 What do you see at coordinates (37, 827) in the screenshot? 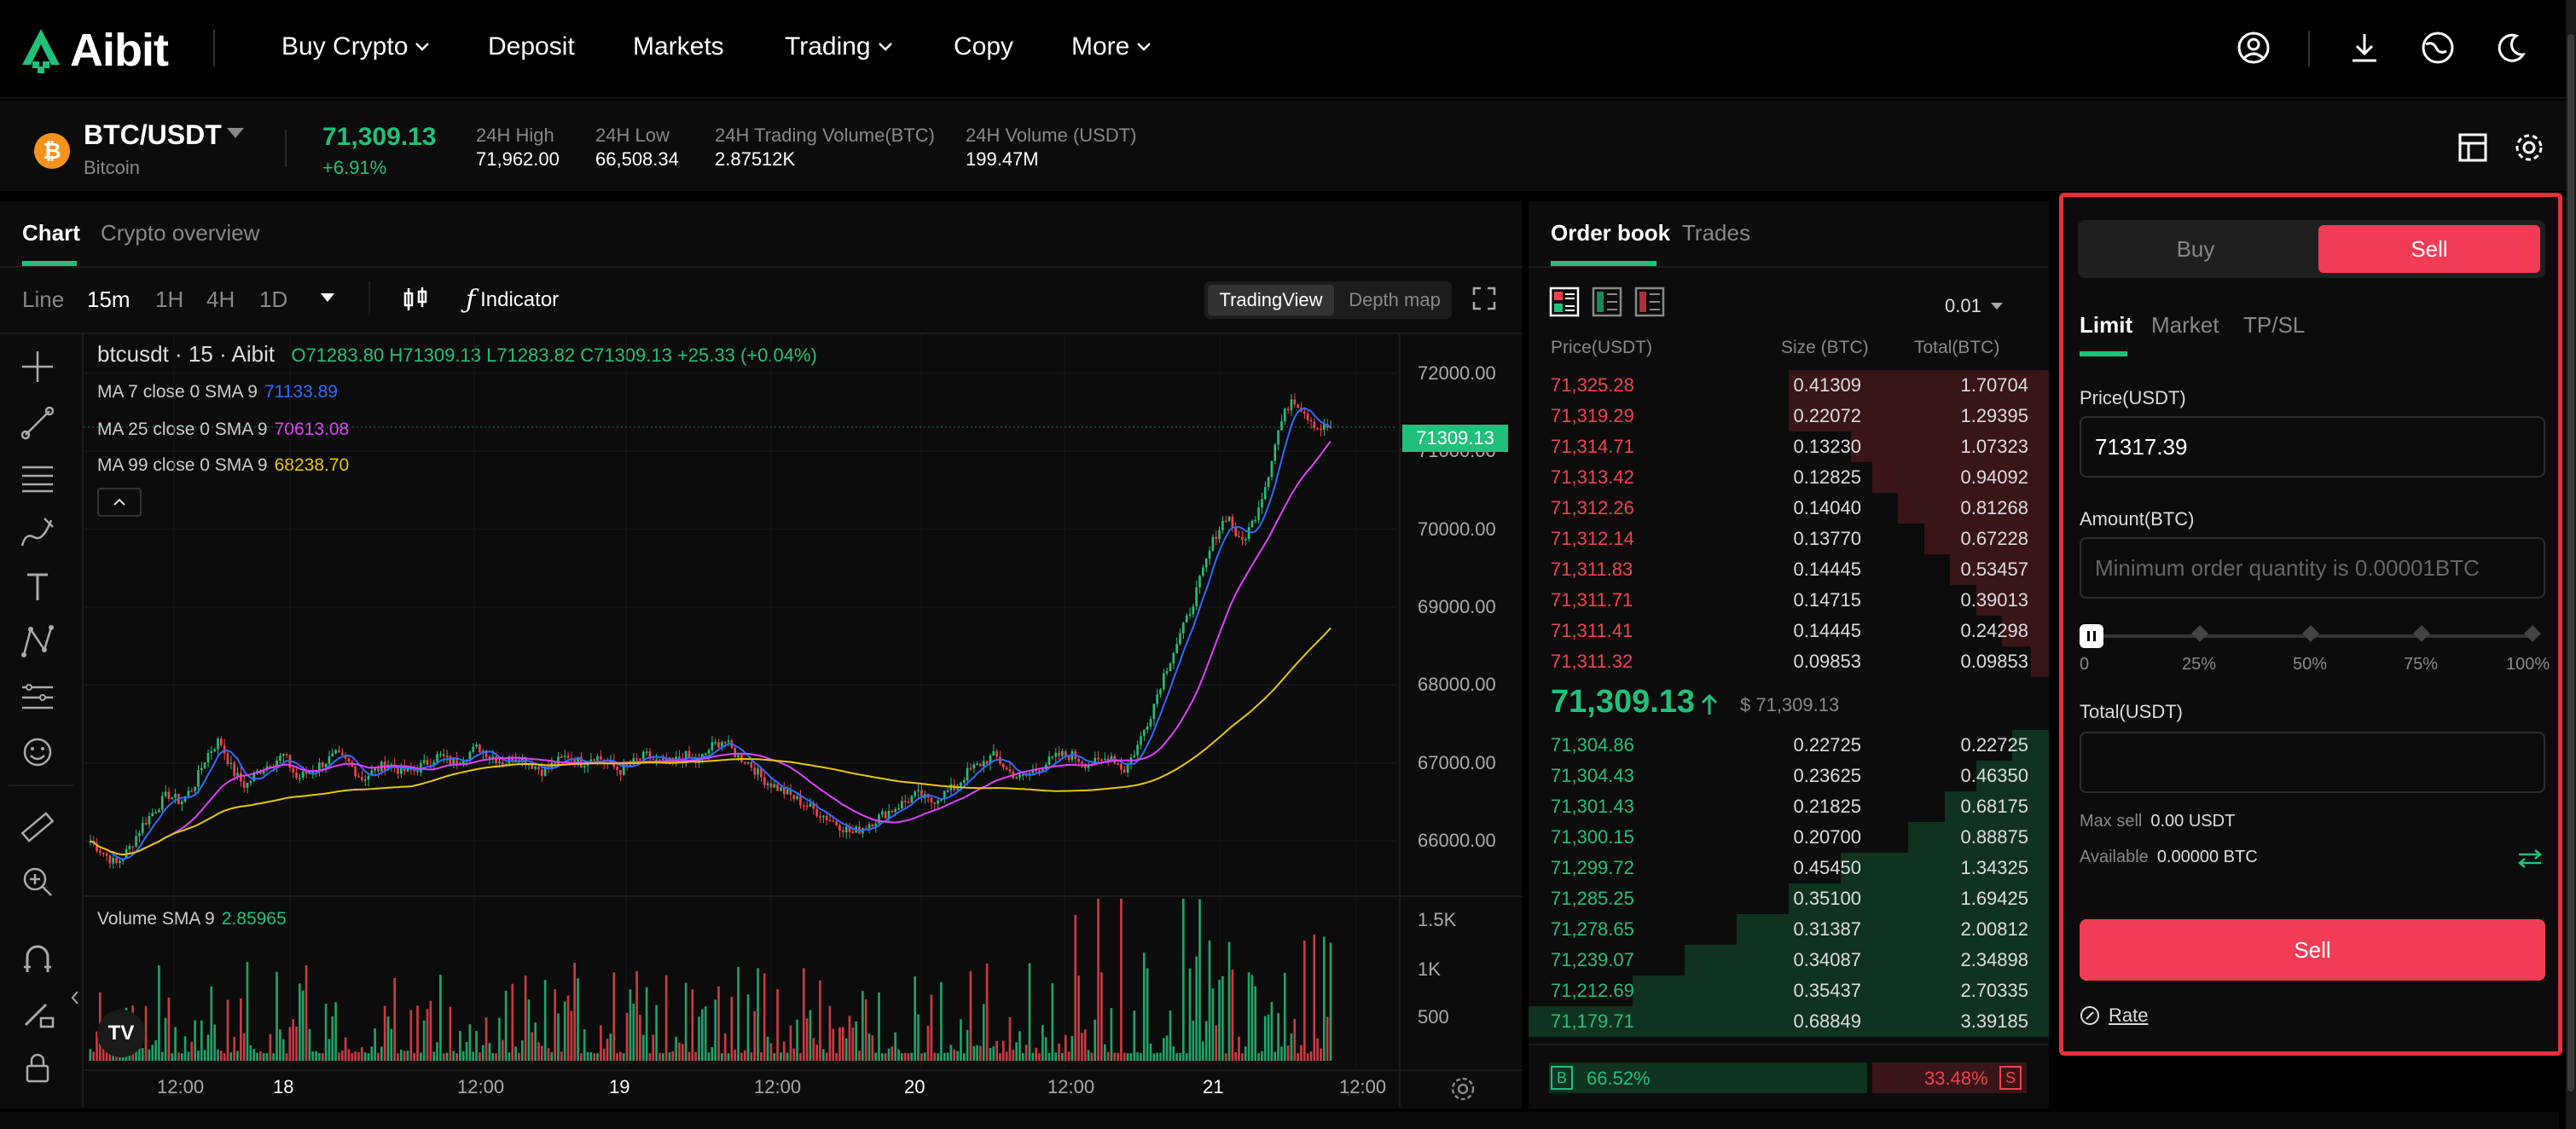
I see `ruler-icon` at bounding box center [37, 827].